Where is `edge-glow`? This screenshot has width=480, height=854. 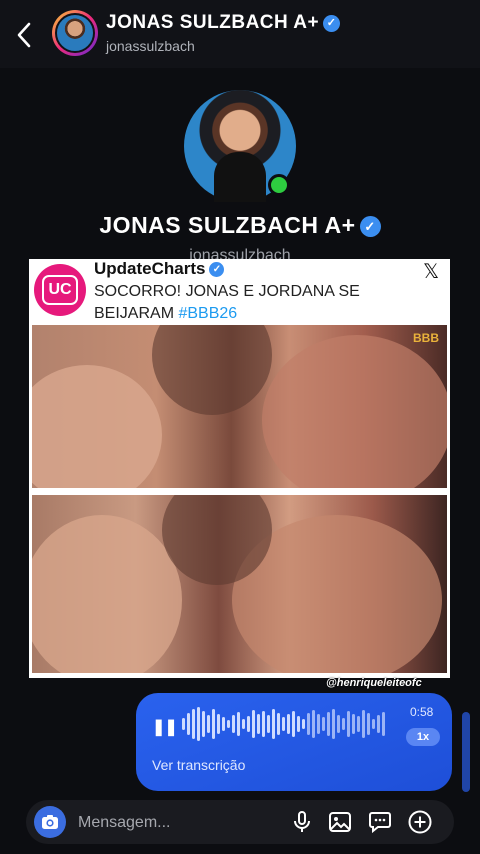 edge-glow is located at coordinates (466, 752).